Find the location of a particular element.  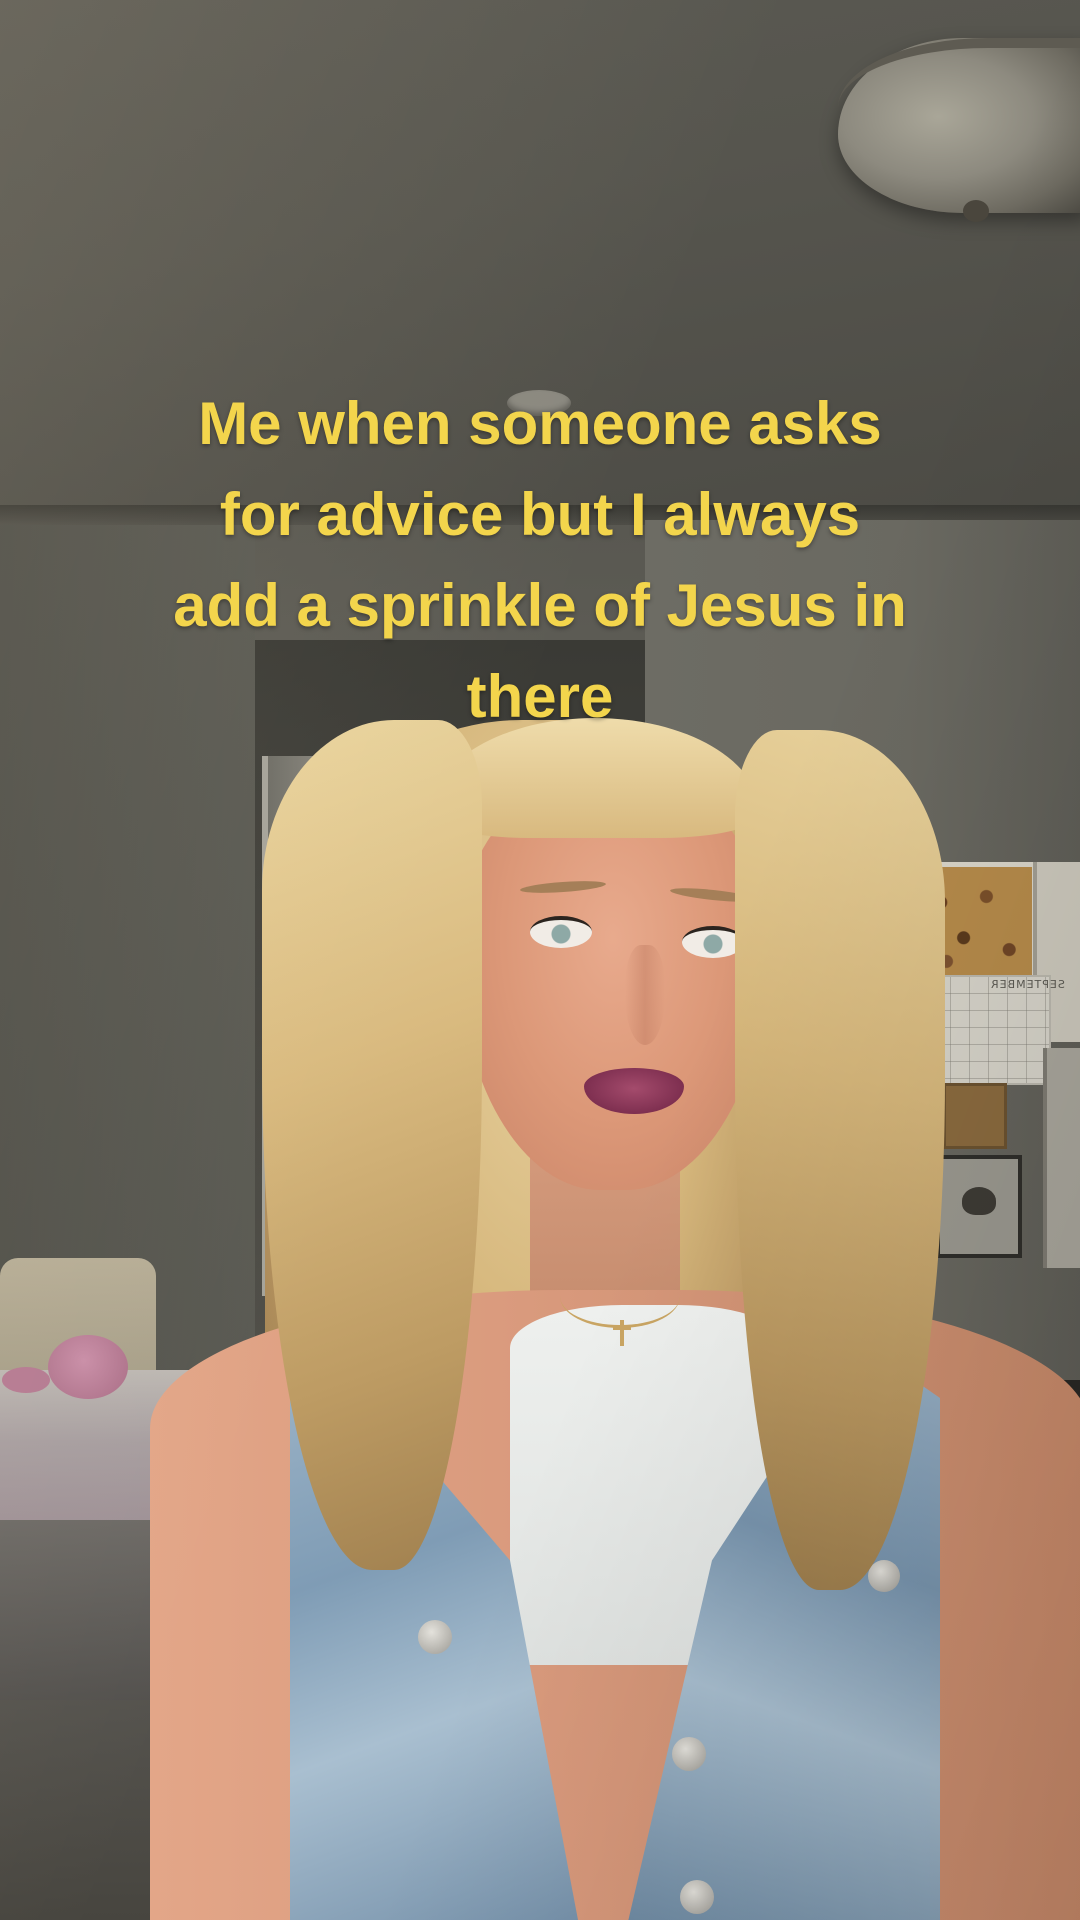

nose is located at coordinates (645, 995).